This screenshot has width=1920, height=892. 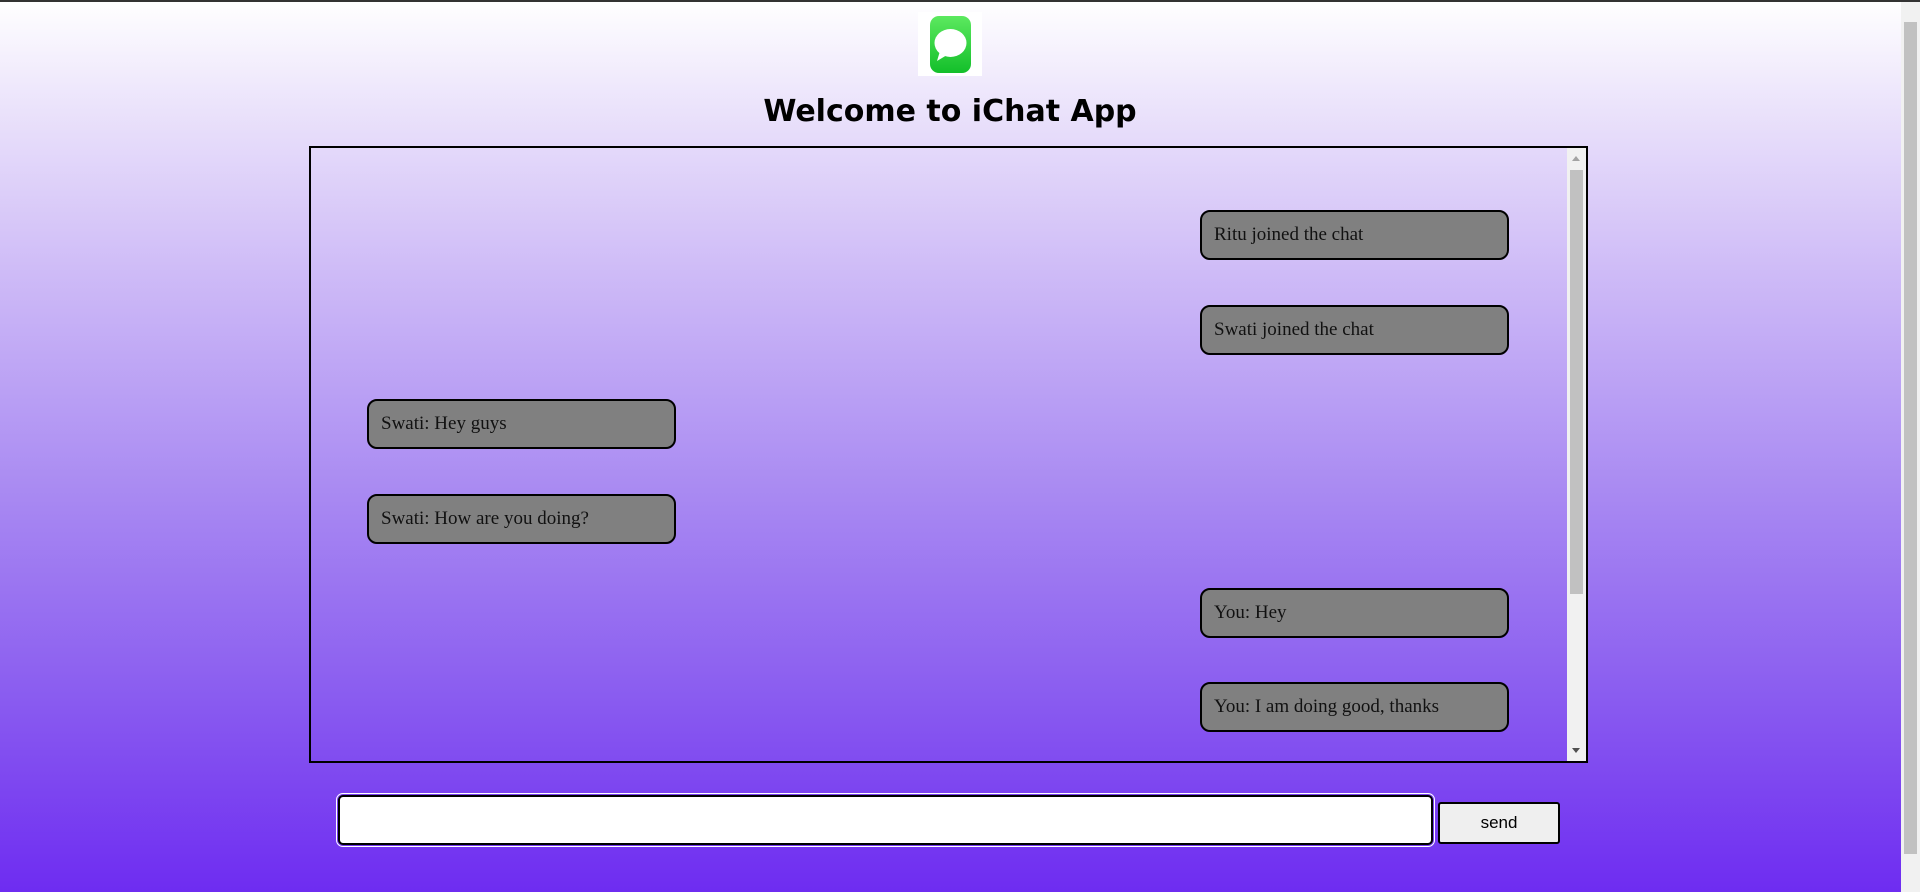 I want to click on app-logo, so click(x=950, y=44).